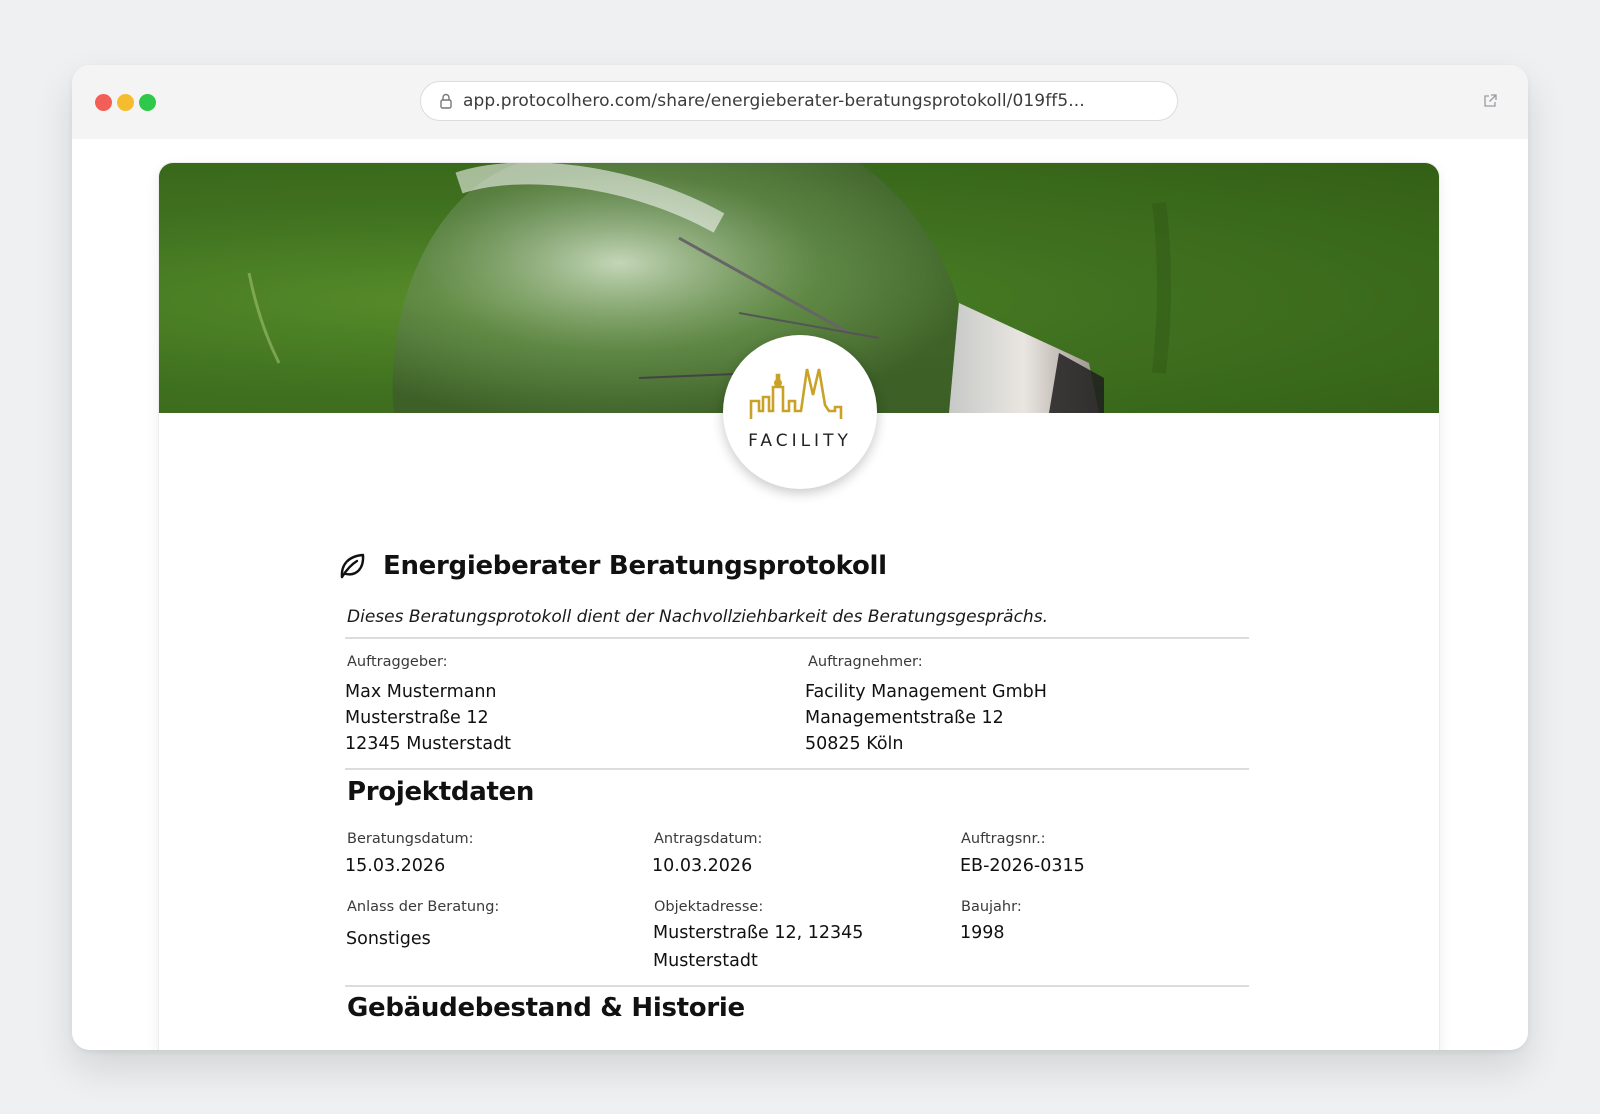 The image size is (1600, 1114). Describe the element at coordinates (395, 866) in the screenshot. I see `consultation-date-value: 15.03.2026` at that location.